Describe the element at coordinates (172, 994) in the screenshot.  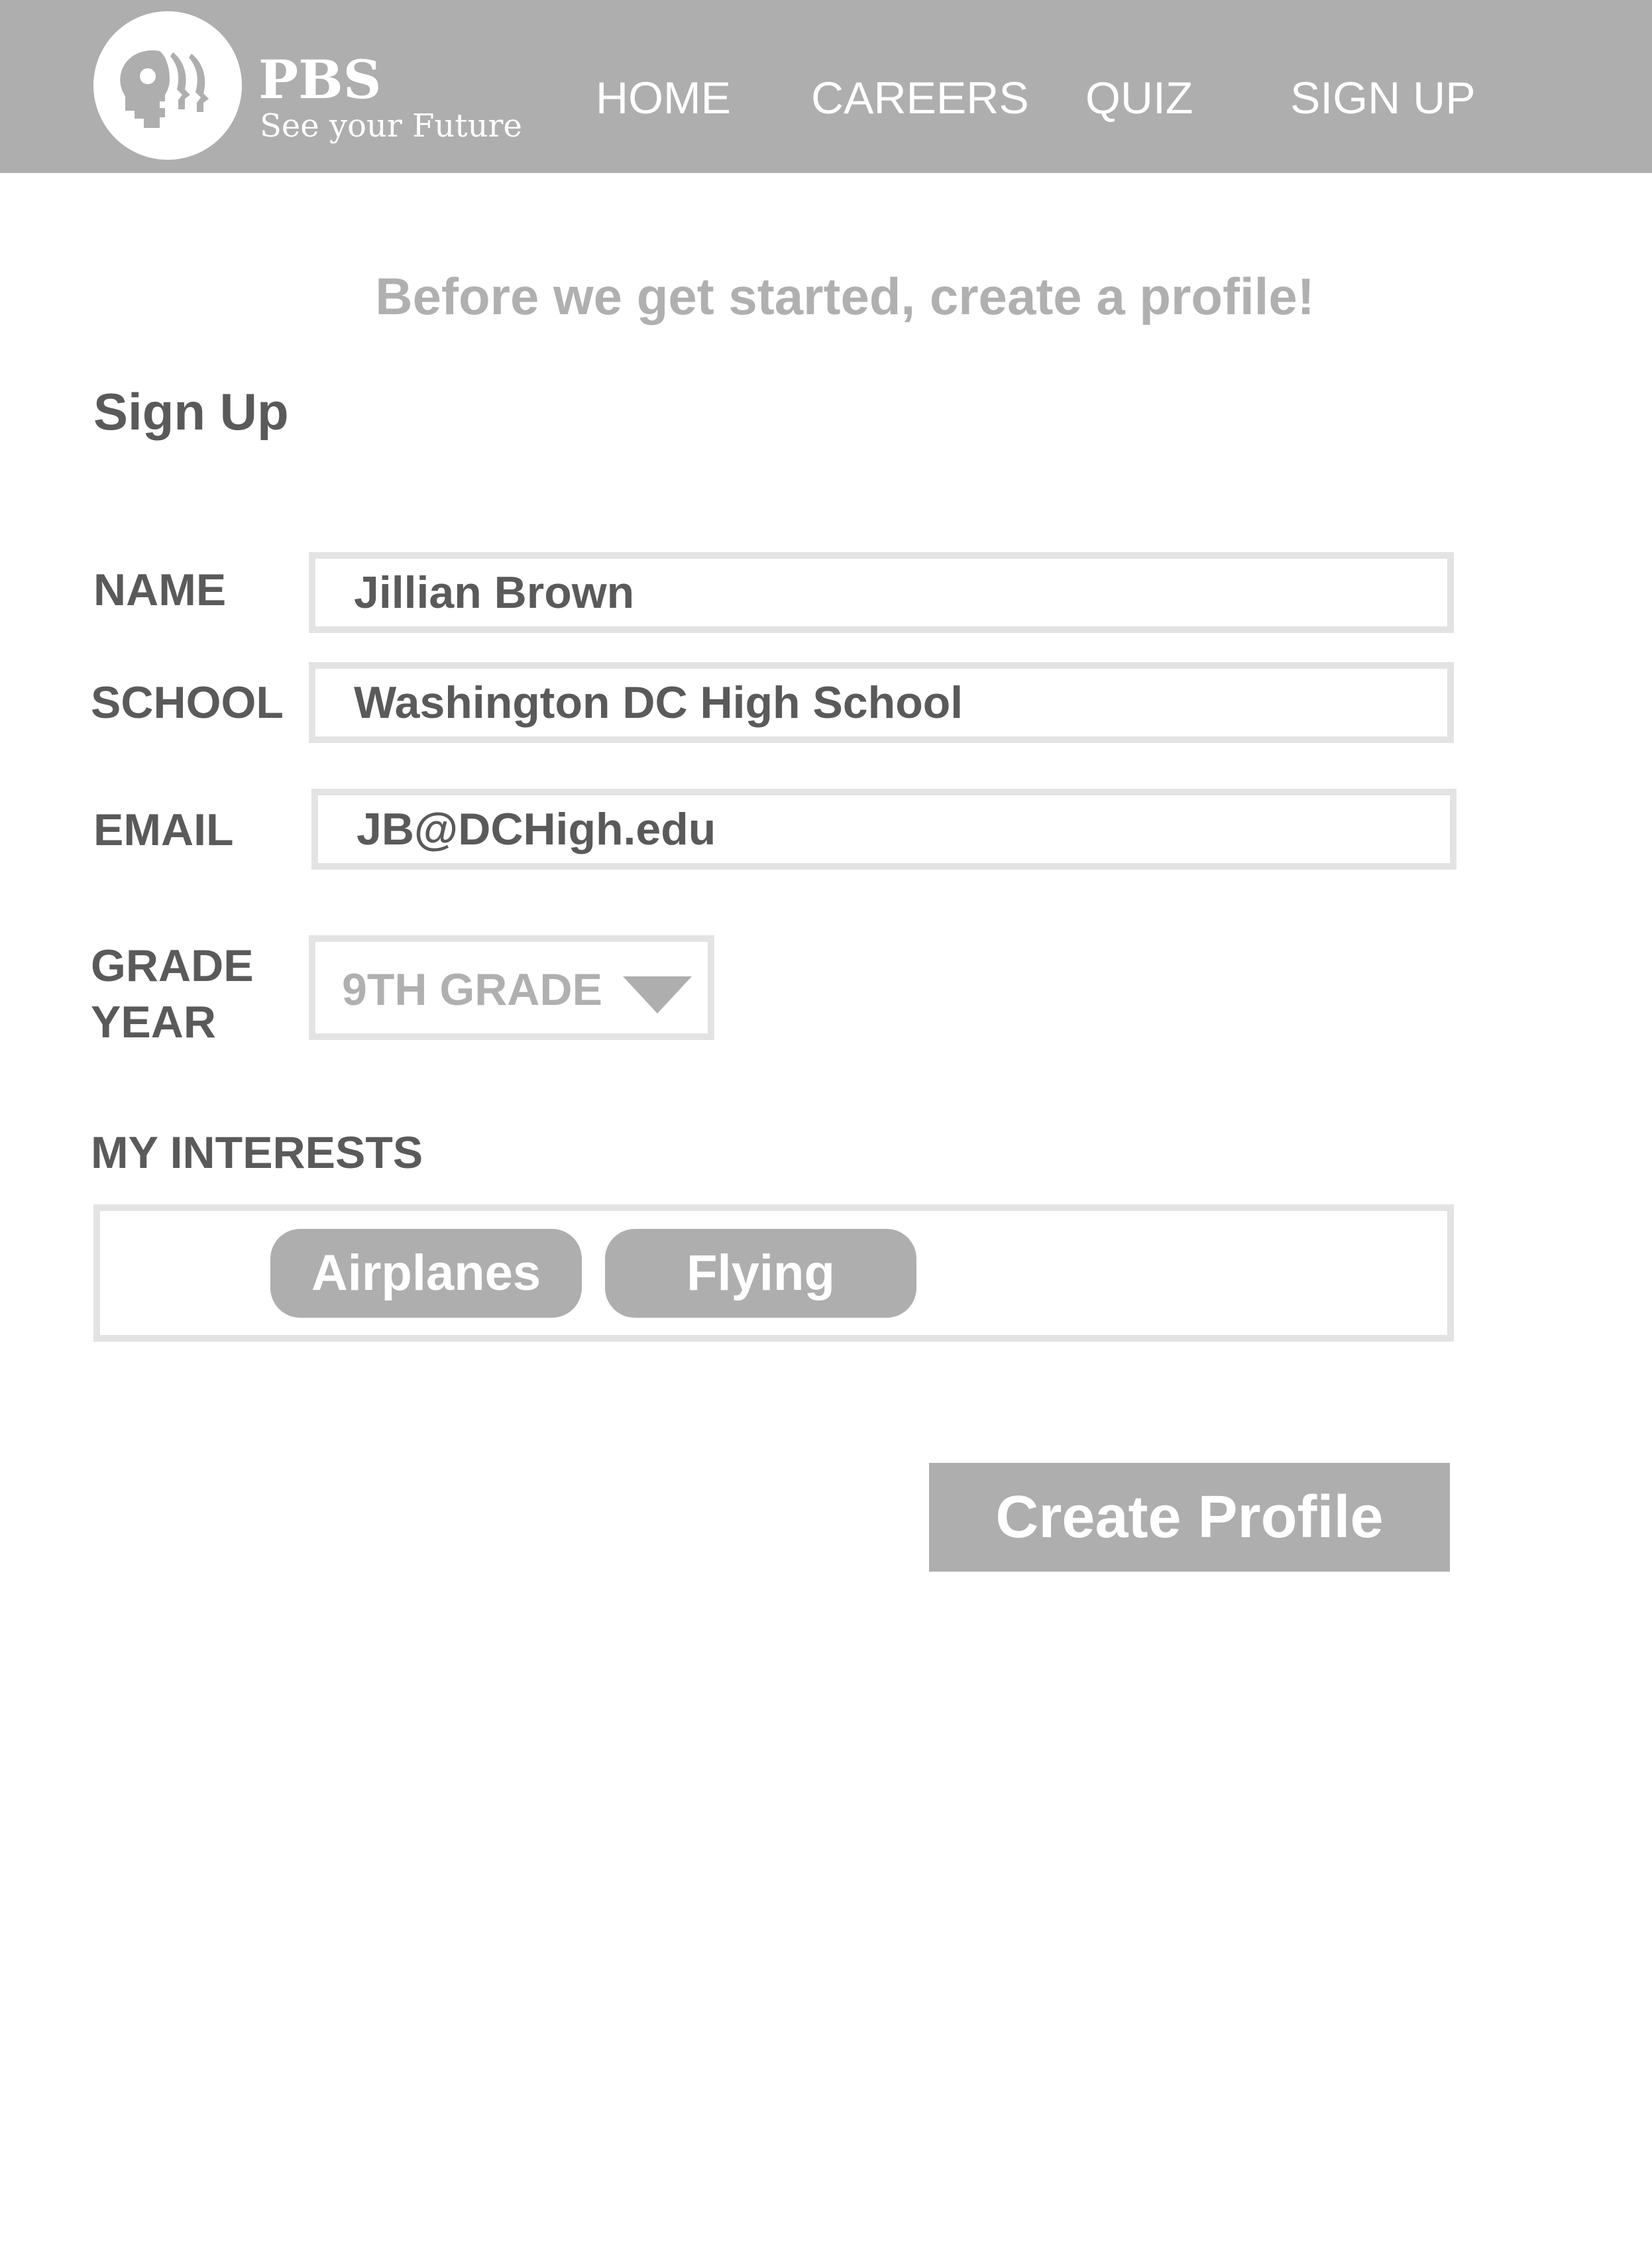
I see `grade-year-label: GRADE YEAR` at that location.